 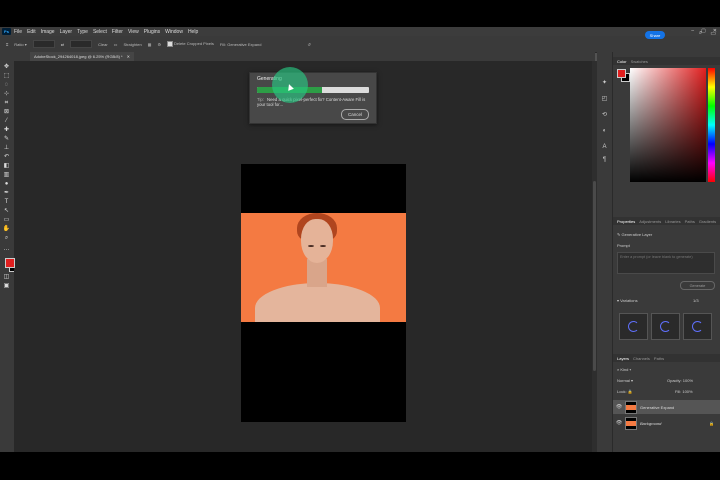 What do you see at coordinates (6, 31) in the screenshot?
I see `photoshop-logo: Ps` at bounding box center [6, 31].